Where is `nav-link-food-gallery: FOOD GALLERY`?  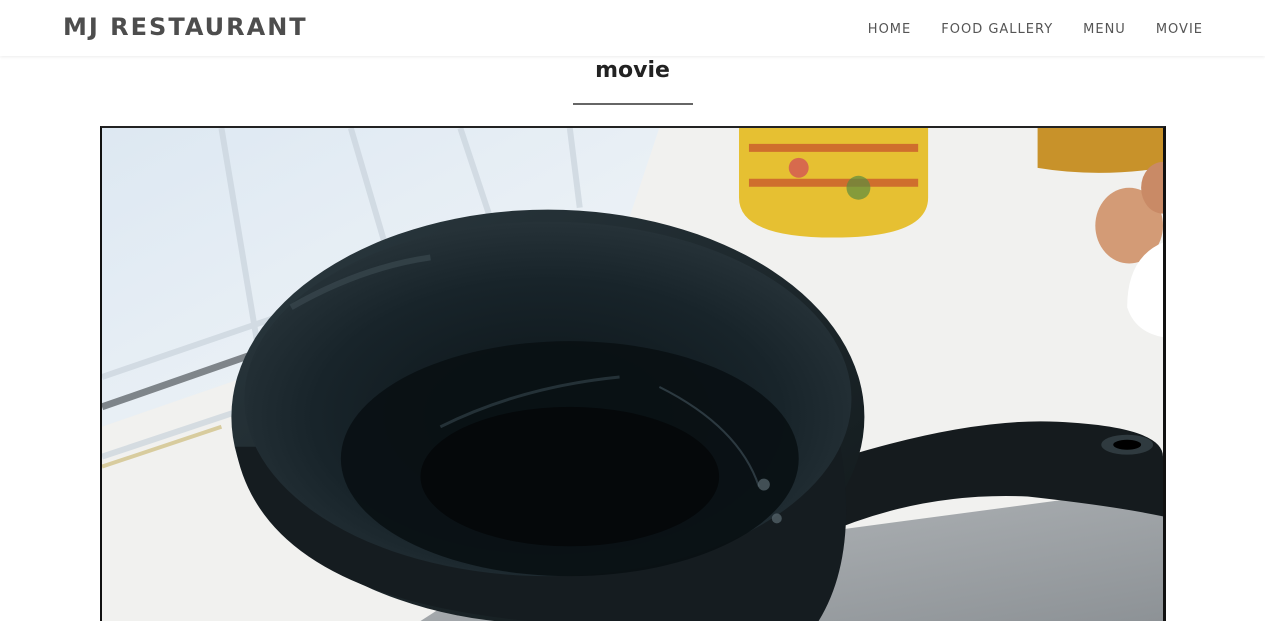 nav-link-food-gallery: FOOD GALLERY is located at coordinates (997, 29).